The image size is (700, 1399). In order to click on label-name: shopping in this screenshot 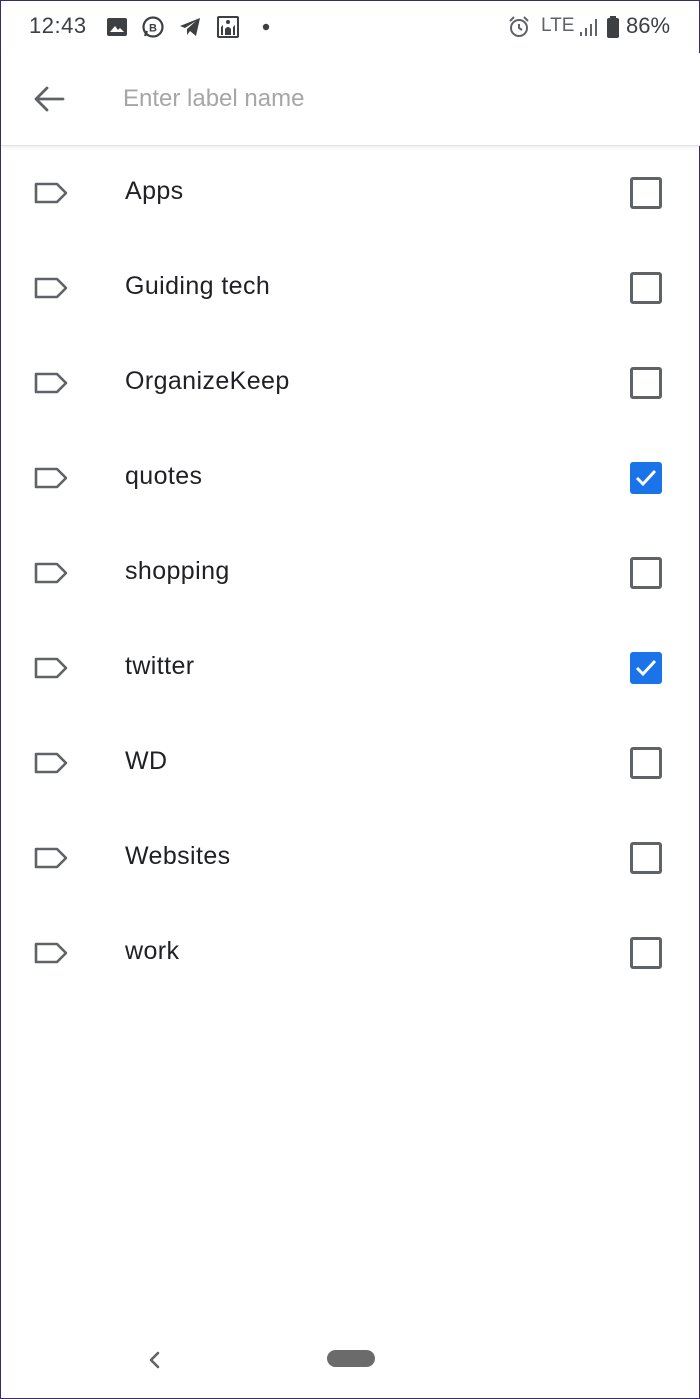, I will do `click(177, 571)`.